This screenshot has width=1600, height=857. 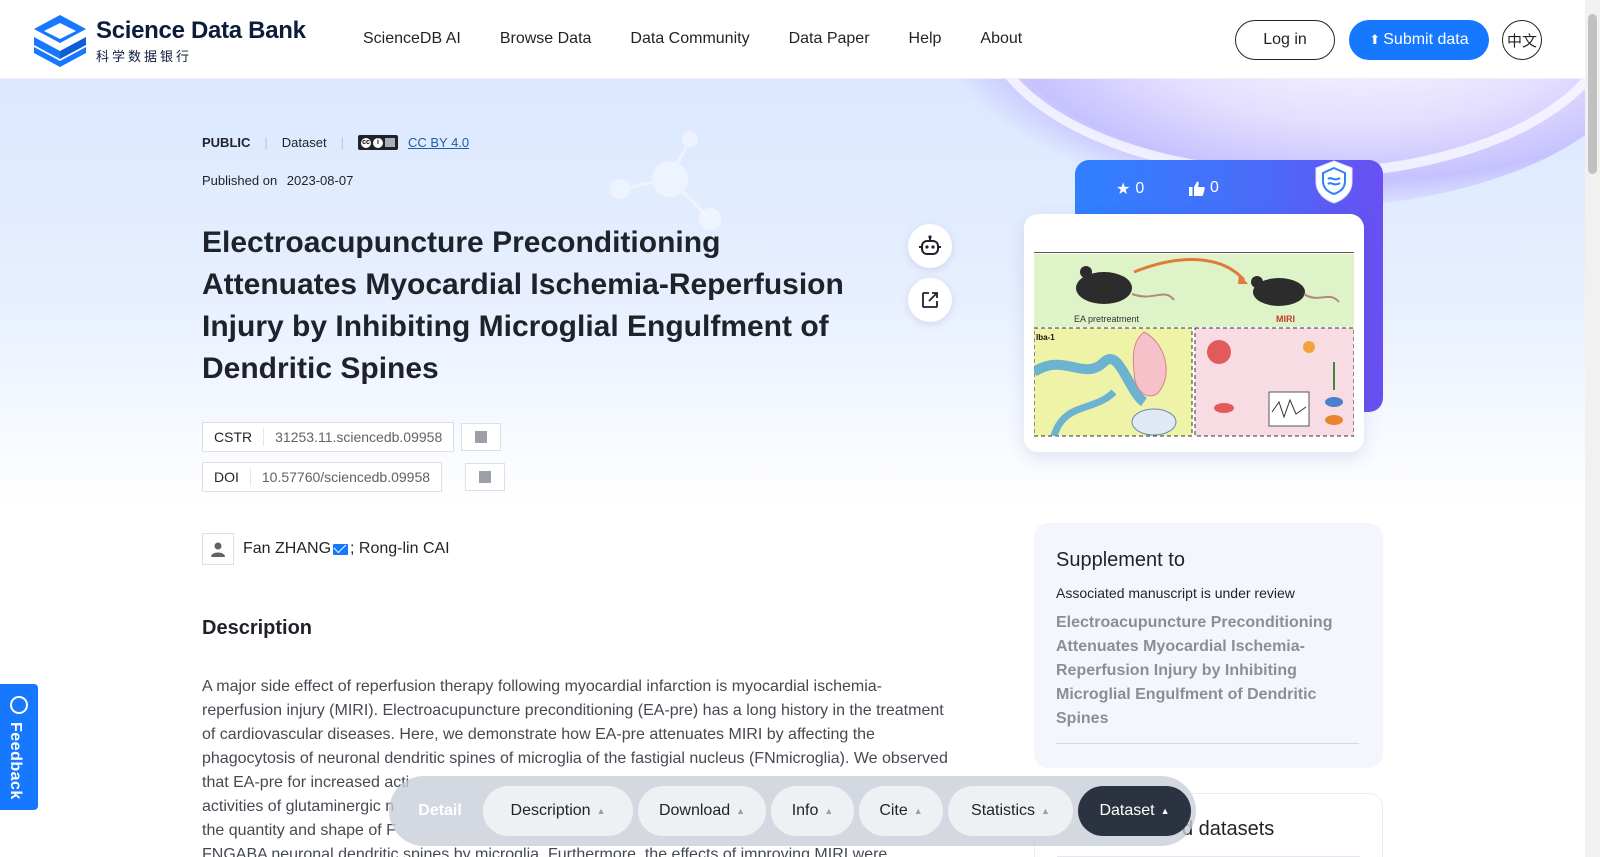 What do you see at coordinates (1228, 829) in the screenshot?
I see `related-datasets-heading: d datasets` at bounding box center [1228, 829].